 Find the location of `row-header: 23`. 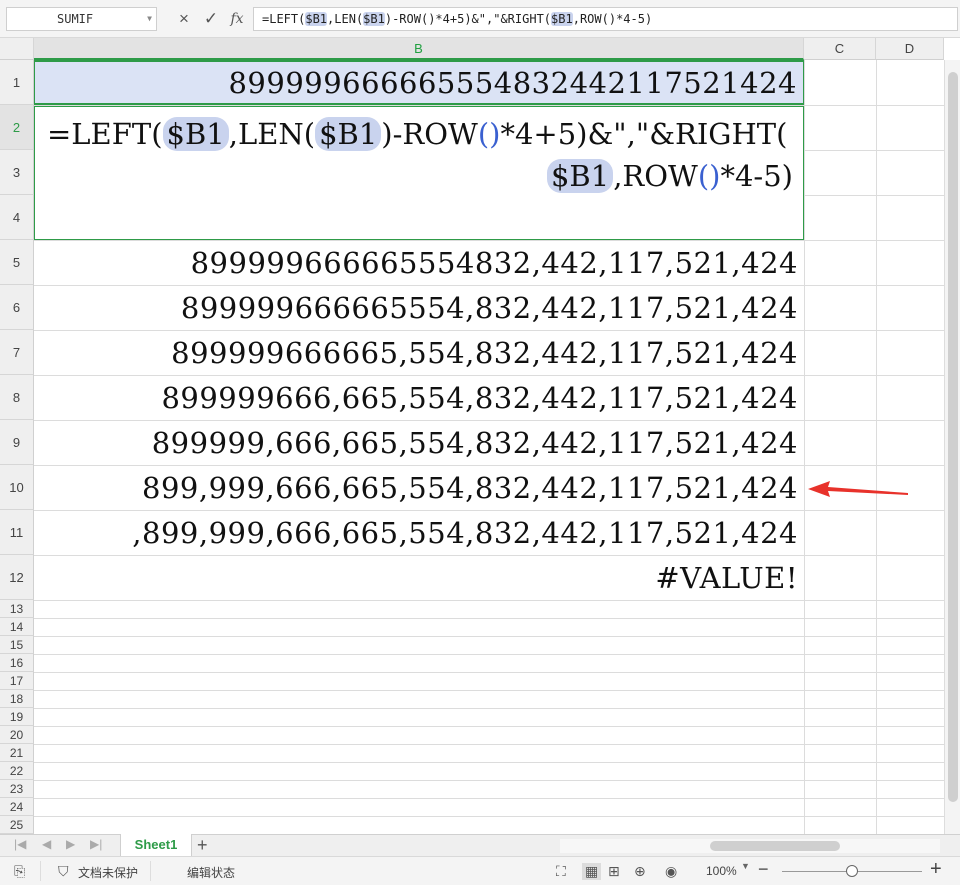

row-header: 23 is located at coordinates (17, 789).